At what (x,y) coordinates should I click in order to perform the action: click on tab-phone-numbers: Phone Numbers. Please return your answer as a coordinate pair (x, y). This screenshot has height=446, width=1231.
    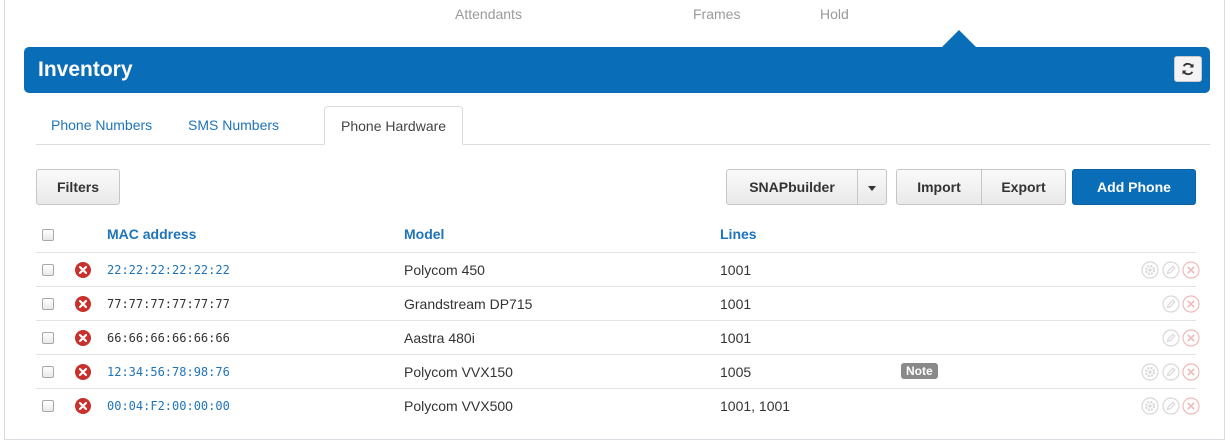
    Looking at the image, I should click on (101, 125).